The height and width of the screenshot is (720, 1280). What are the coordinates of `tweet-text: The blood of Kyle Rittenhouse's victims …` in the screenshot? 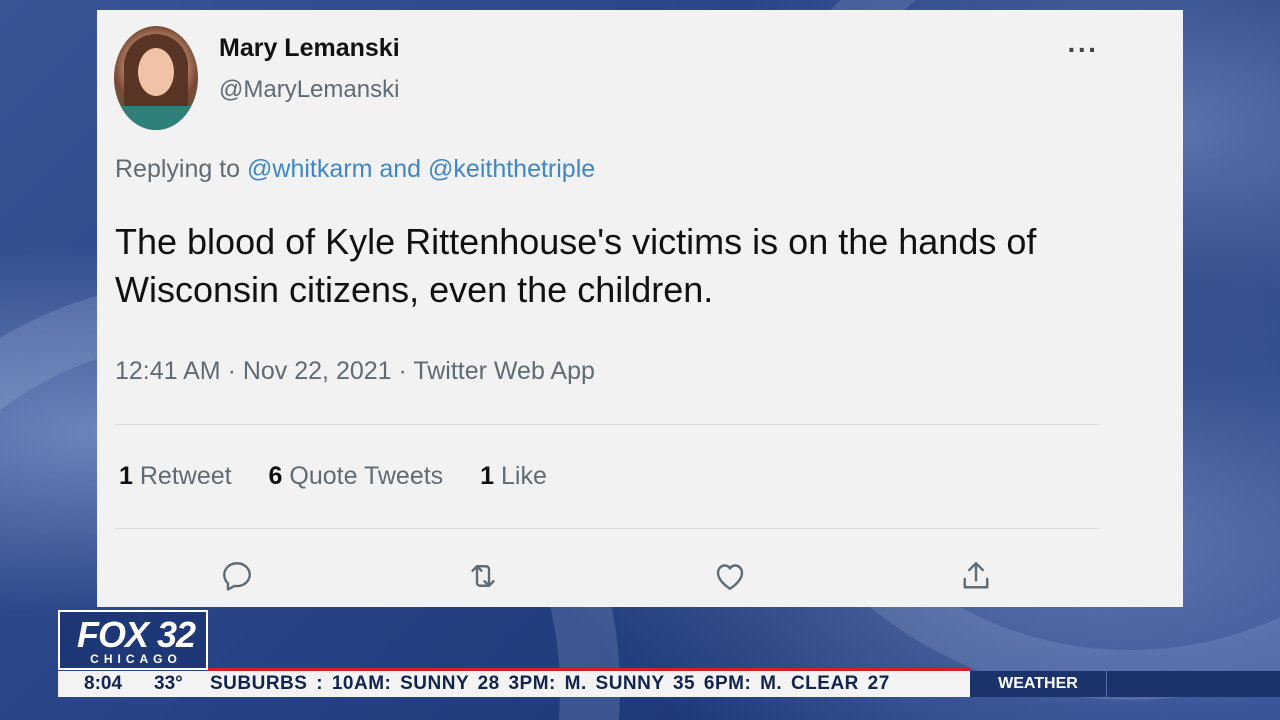 It's located at (576, 265).